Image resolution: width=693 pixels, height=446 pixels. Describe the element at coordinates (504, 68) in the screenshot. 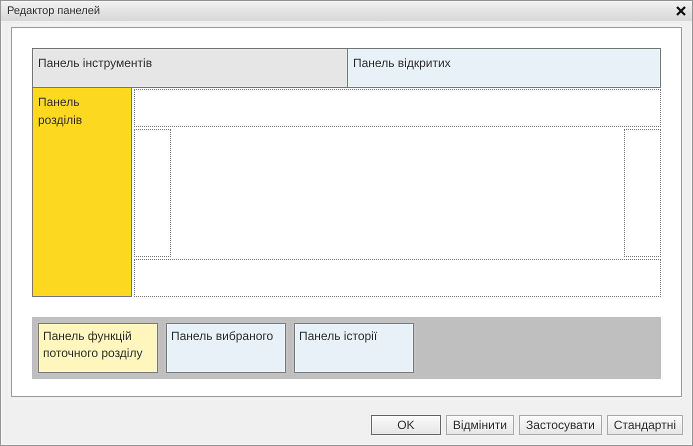

I see `panel-block: Панель відкритих` at that location.